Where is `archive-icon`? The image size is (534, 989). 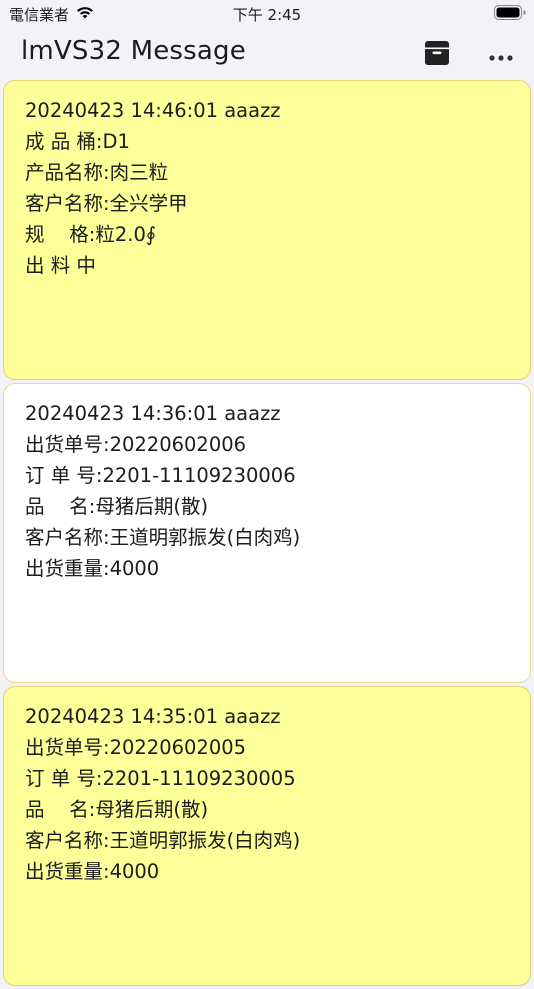
archive-icon is located at coordinates (437, 55).